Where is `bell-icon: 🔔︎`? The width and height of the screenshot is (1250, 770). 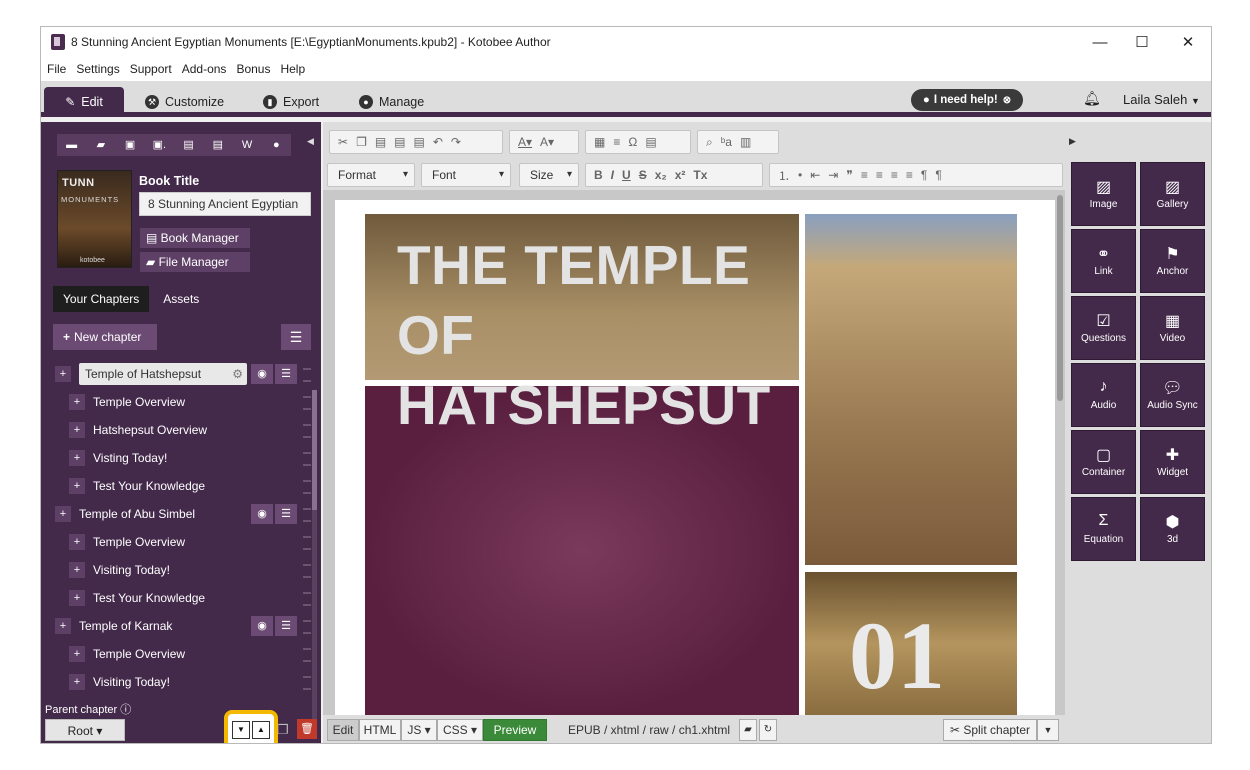
bell-icon: 🔔︎ is located at coordinates (1092, 98).